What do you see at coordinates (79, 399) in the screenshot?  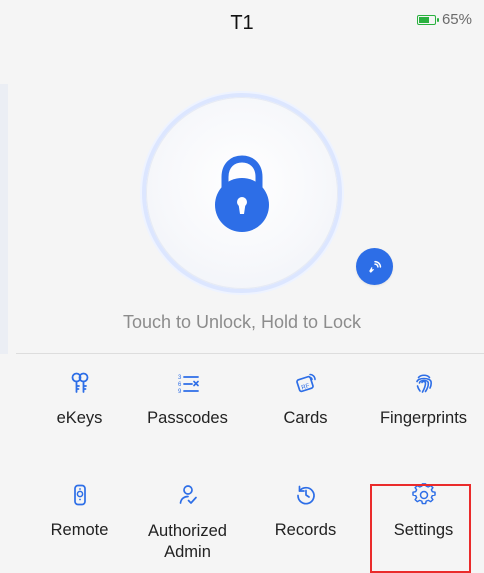 I see `ekeys-button: eKeys` at bounding box center [79, 399].